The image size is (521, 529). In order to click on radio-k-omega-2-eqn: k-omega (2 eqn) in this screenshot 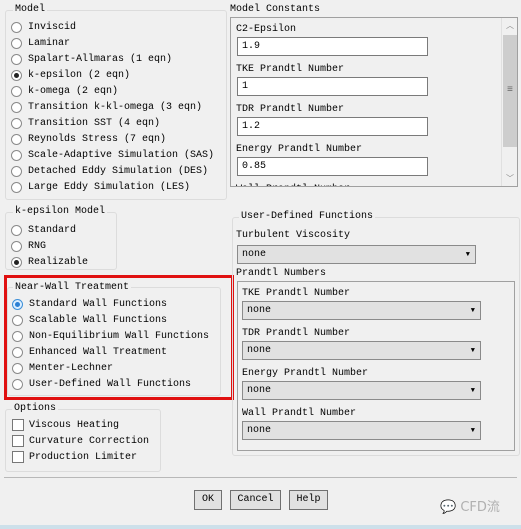, I will do `click(64, 91)`.